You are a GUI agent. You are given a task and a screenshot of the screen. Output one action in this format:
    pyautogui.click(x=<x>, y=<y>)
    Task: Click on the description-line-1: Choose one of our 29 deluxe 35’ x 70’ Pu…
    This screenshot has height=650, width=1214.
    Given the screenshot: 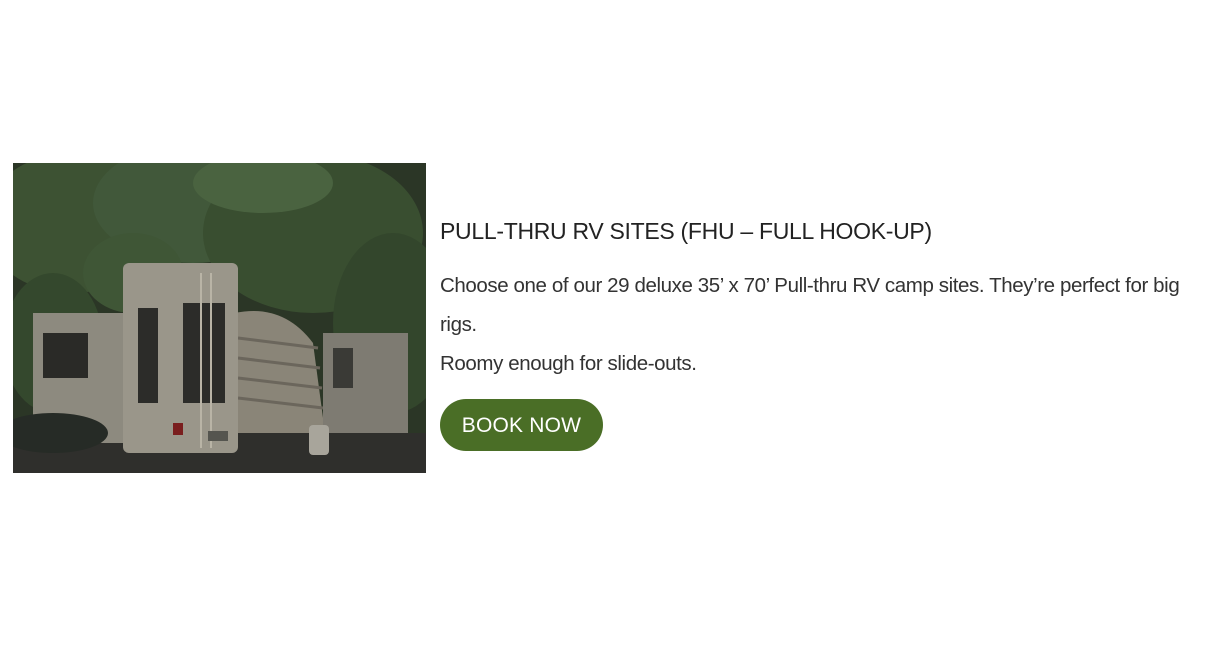 What is the action you would take?
    pyautogui.click(x=810, y=305)
    